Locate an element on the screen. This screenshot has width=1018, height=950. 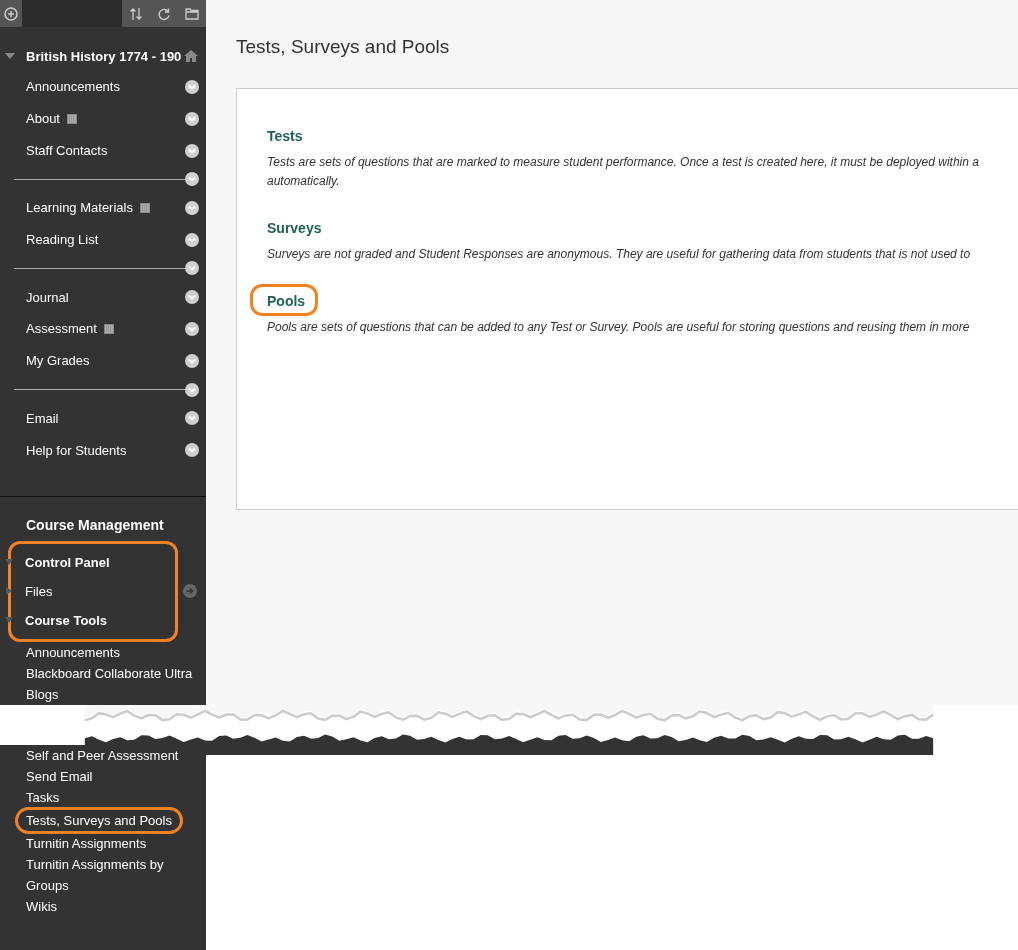
menu-item: About is located at coordinates (43, 119).